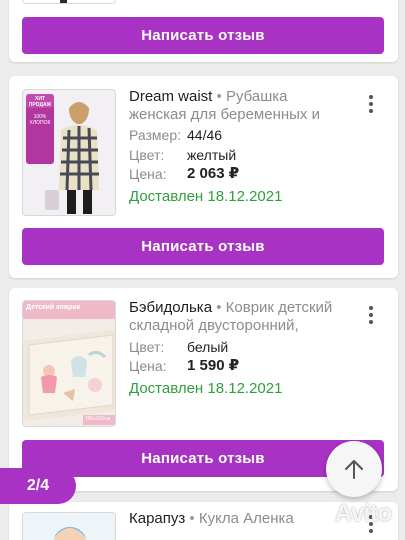  What do you see at coordinates (171, 96) in the screenshot?
I see `brand-name: Dream waist` at bounding box center [171, 96].